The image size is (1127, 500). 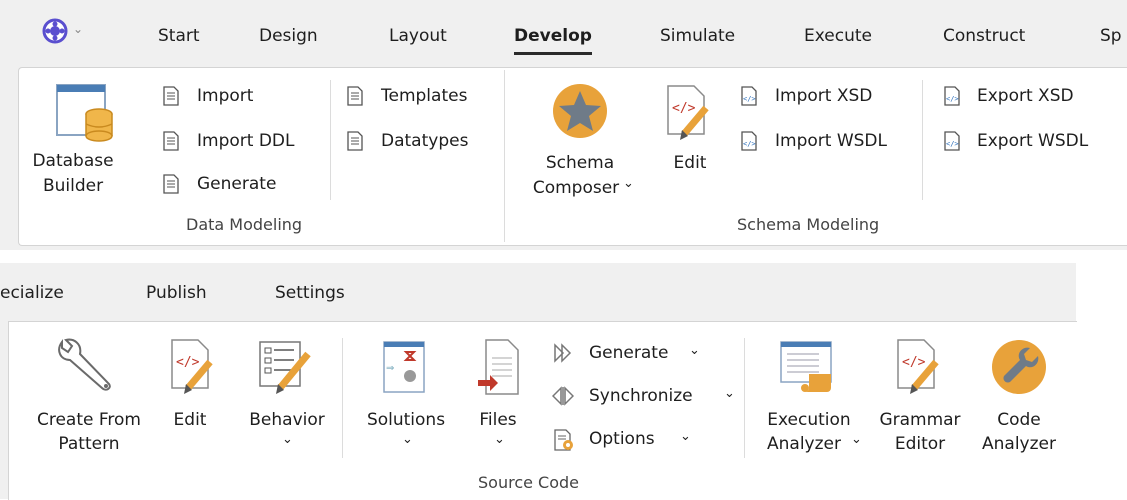 I want to click on import-ddl-button: Import DDL, so click(x=242, y=142).